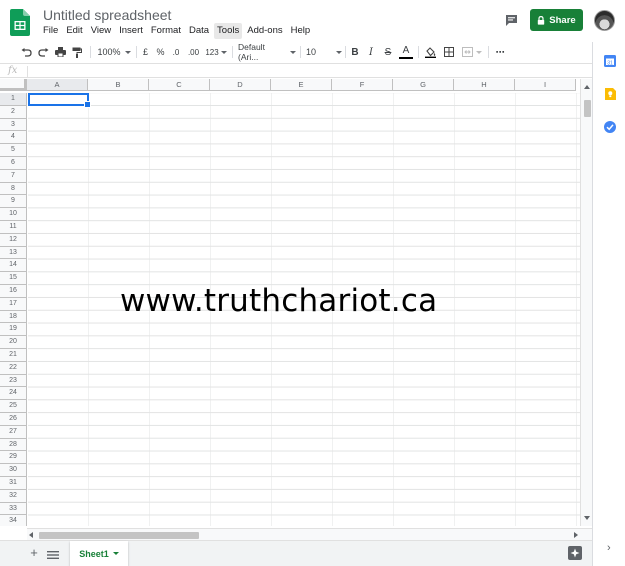 Image resolution: width=625 pixels, height=566 pixels. Describe the element at coordinates (131, 31) in the screenshot. I see `menu-insert: Insert` at that location.